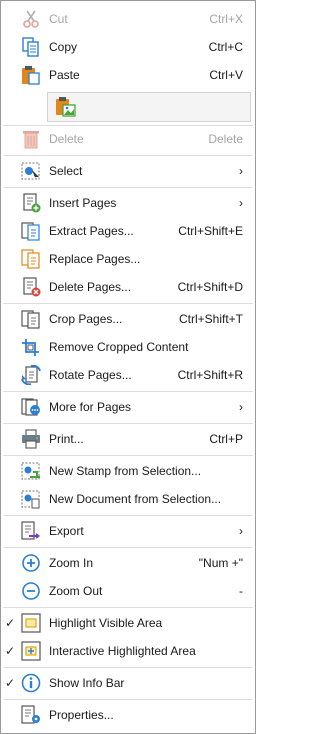 The image size is (320, 734). I want to click on copy-shortcut: Ctrl+C, so click(225, 47).